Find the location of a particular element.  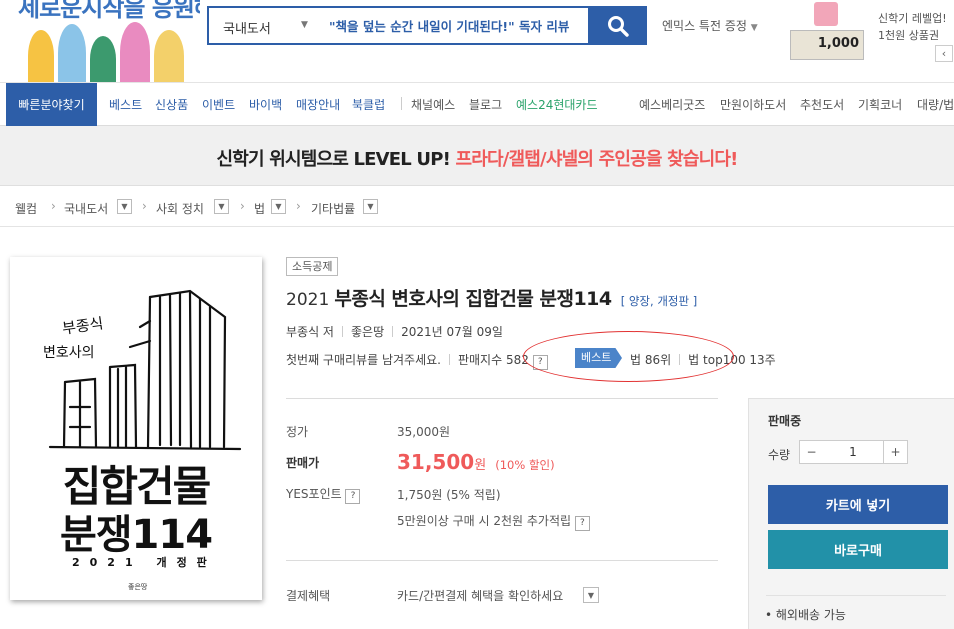

highlight-annotation-oval is located at coordinates (628, 356).